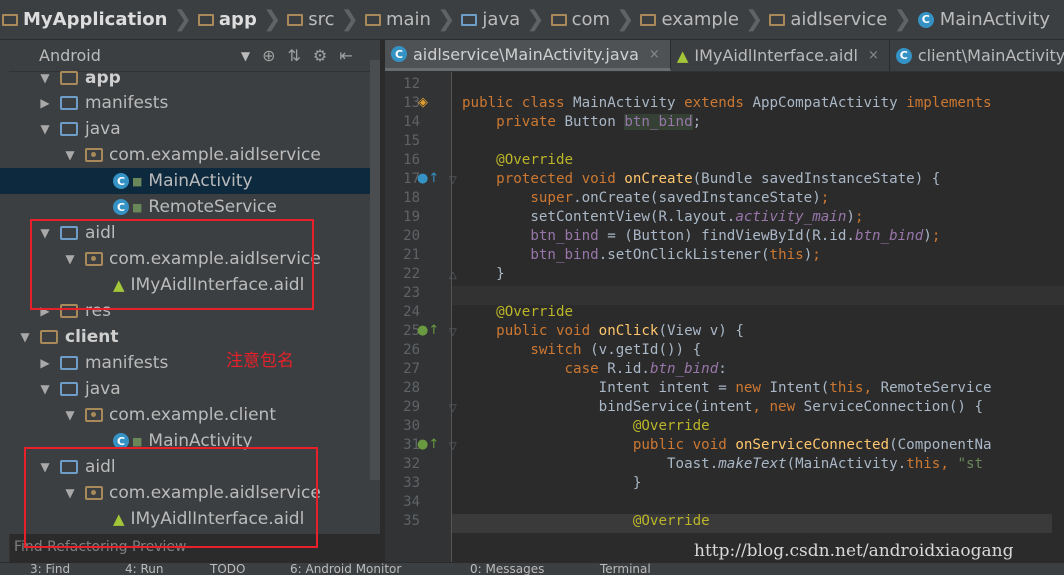  Describe the element at coordinates (411, 84) in the screenshot. I see `line-number: 12` at that location.